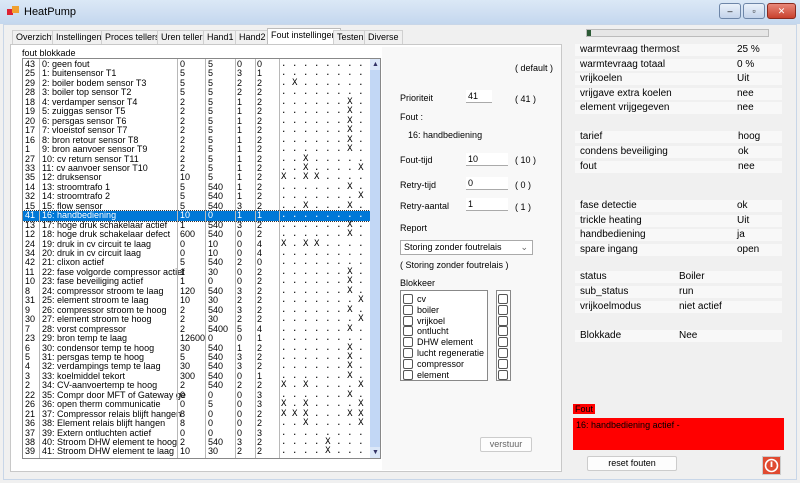 The image size is (800, 483). Describe the element at coordinates (743, 220) in the screenshot. I see `status-value: Uit` at that location.